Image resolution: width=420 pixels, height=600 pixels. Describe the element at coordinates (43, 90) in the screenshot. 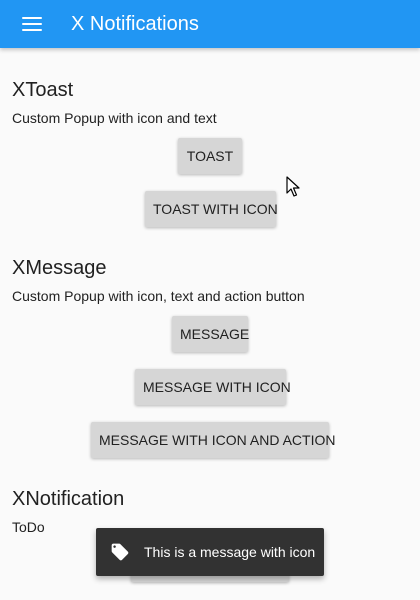

I see `section-title-xtoast: XToast` at that location.